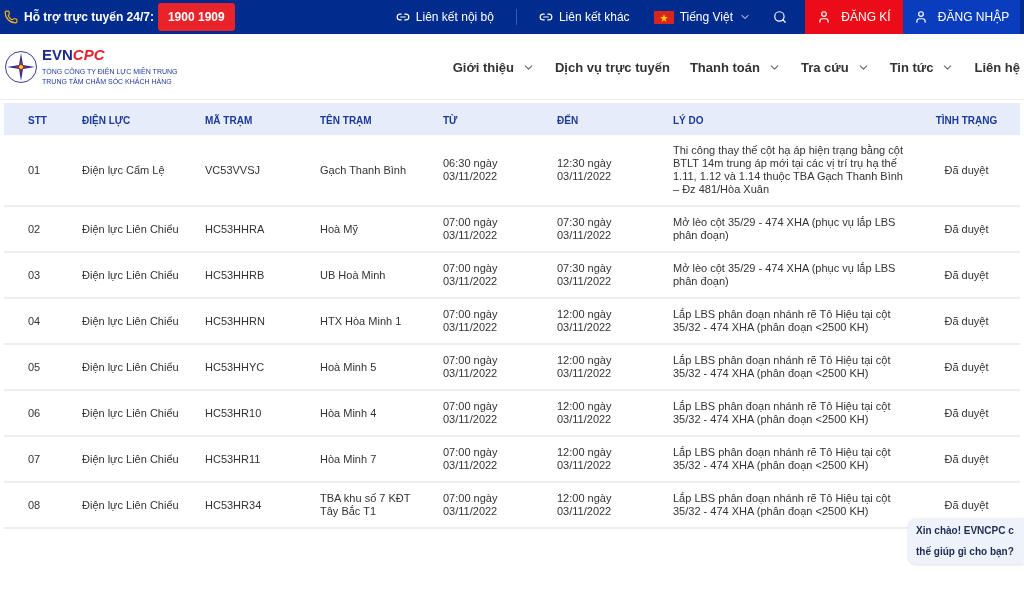  What do you see at coordinates (21, 66) in the screenshot?
I see `logo-icon` at bounding box center [21, 66].